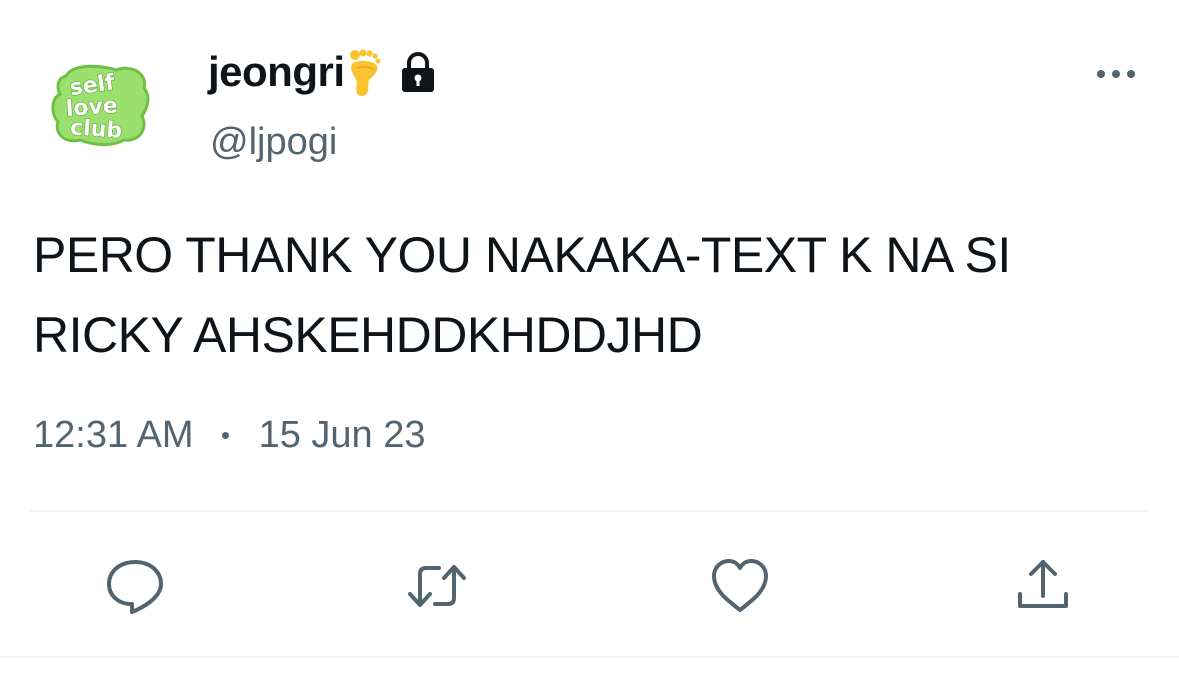 Image resolution: width=1179 pixels, height=675 pixels. What do you see at coordinates (96, 129) in the screenshot?
I see `logo-word-3: club` at bounding box center [96, 129].